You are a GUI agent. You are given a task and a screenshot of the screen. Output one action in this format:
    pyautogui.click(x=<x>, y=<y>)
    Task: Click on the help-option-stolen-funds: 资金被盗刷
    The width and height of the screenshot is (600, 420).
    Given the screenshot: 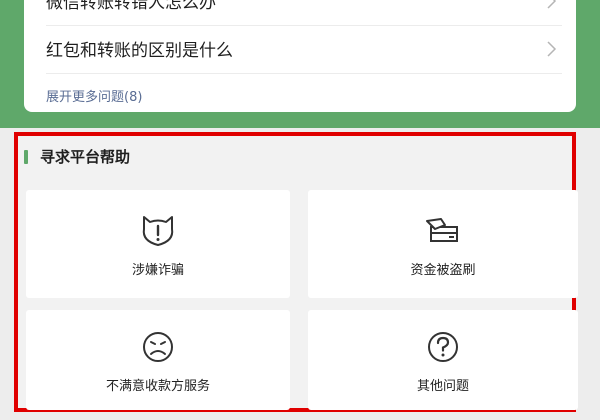 What is the action you would take?
    pyautogui.click(x=443, y=244)
    